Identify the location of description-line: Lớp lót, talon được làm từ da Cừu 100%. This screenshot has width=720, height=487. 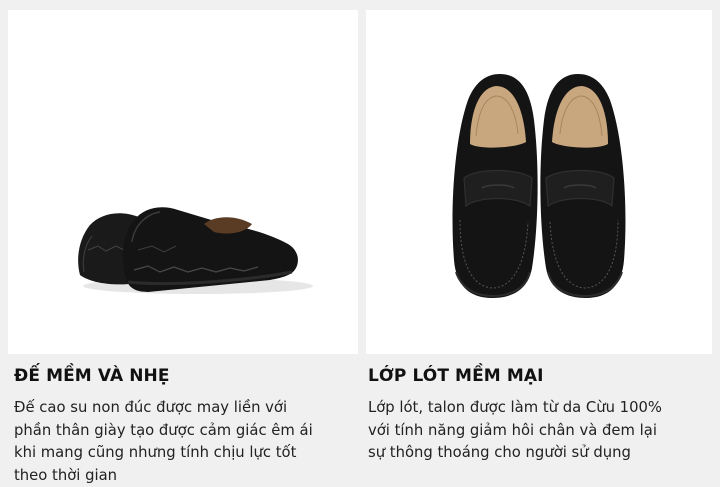
(538, 408).